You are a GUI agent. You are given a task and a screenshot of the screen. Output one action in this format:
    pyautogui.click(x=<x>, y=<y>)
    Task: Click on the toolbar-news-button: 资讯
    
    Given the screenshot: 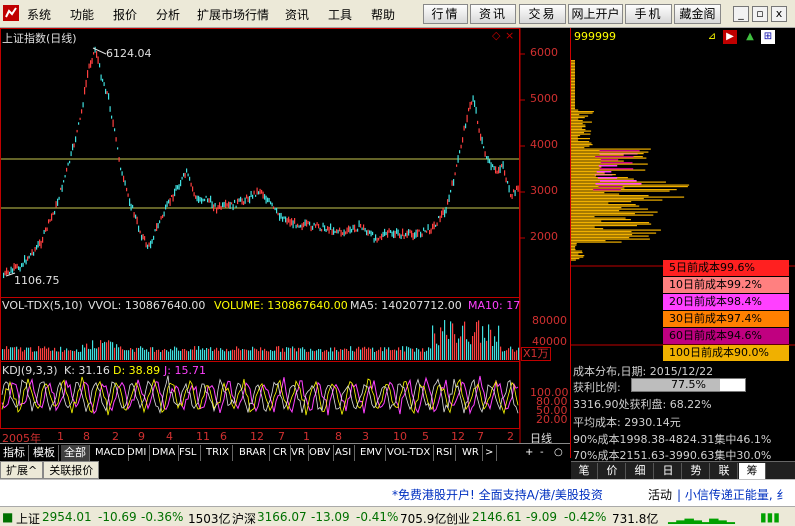 What is the action you would take?
    pyautogui.click(x=493, y=14)
    